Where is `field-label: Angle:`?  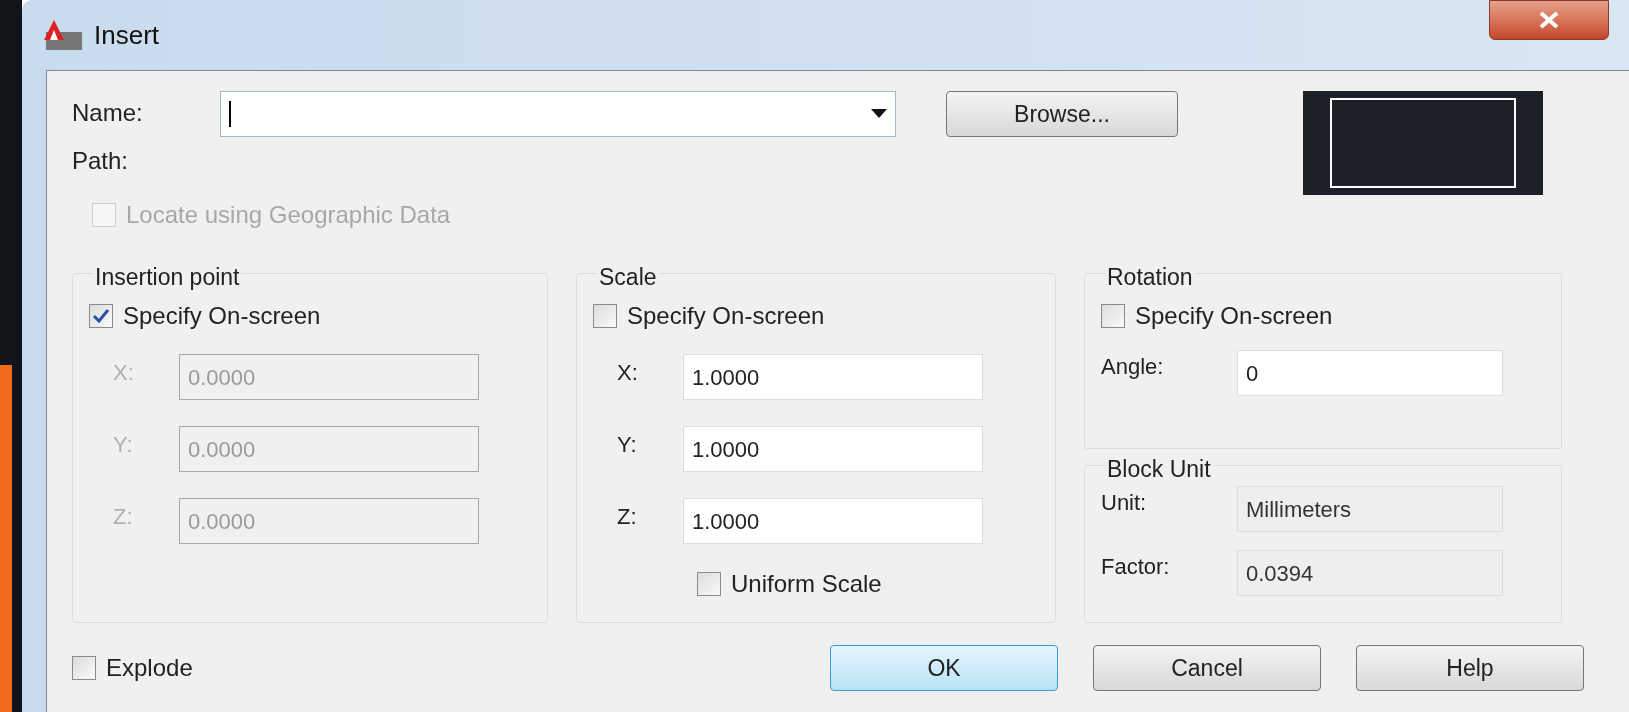 field-label: Angle: is located at coordinates (1133, 367).